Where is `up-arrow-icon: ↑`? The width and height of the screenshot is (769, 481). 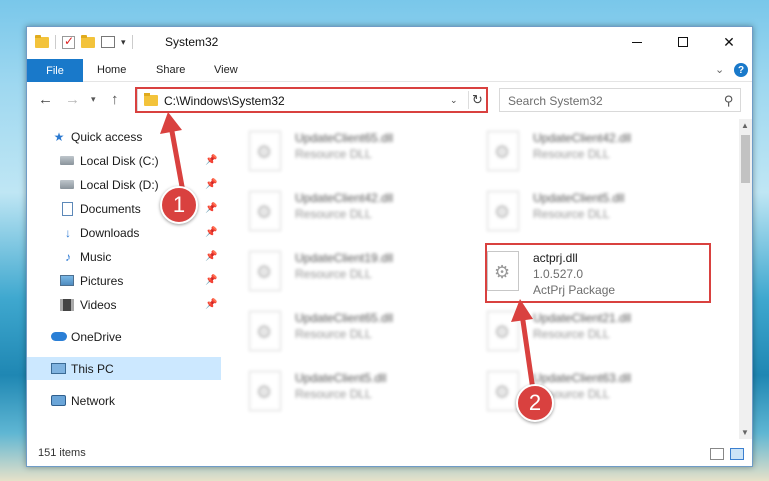 up-arrow-icon: ↑ is located at coordinates (115, 99).